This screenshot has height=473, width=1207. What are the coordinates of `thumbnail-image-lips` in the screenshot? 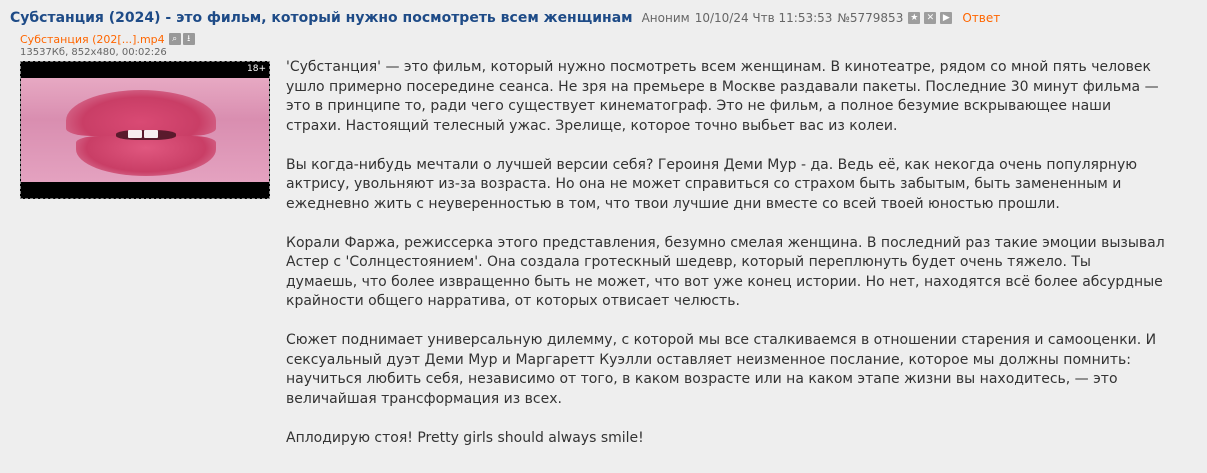 It's located at (145, 130).